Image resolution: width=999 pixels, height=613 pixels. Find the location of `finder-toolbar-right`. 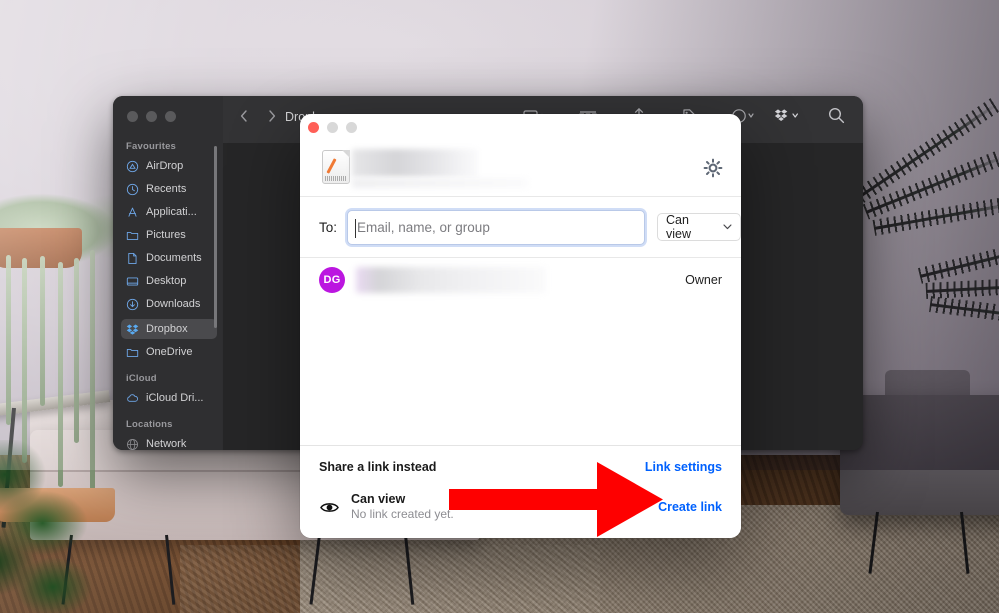

finder-toolbar-right is located at coordinates (809, 115).